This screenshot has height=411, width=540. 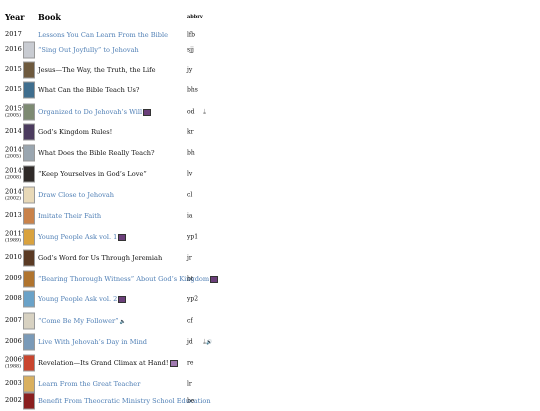 What do you see at coordinates (13, 341) in the screenshot?
I see `year-cell: 2006` at bounding box center [13, 341].